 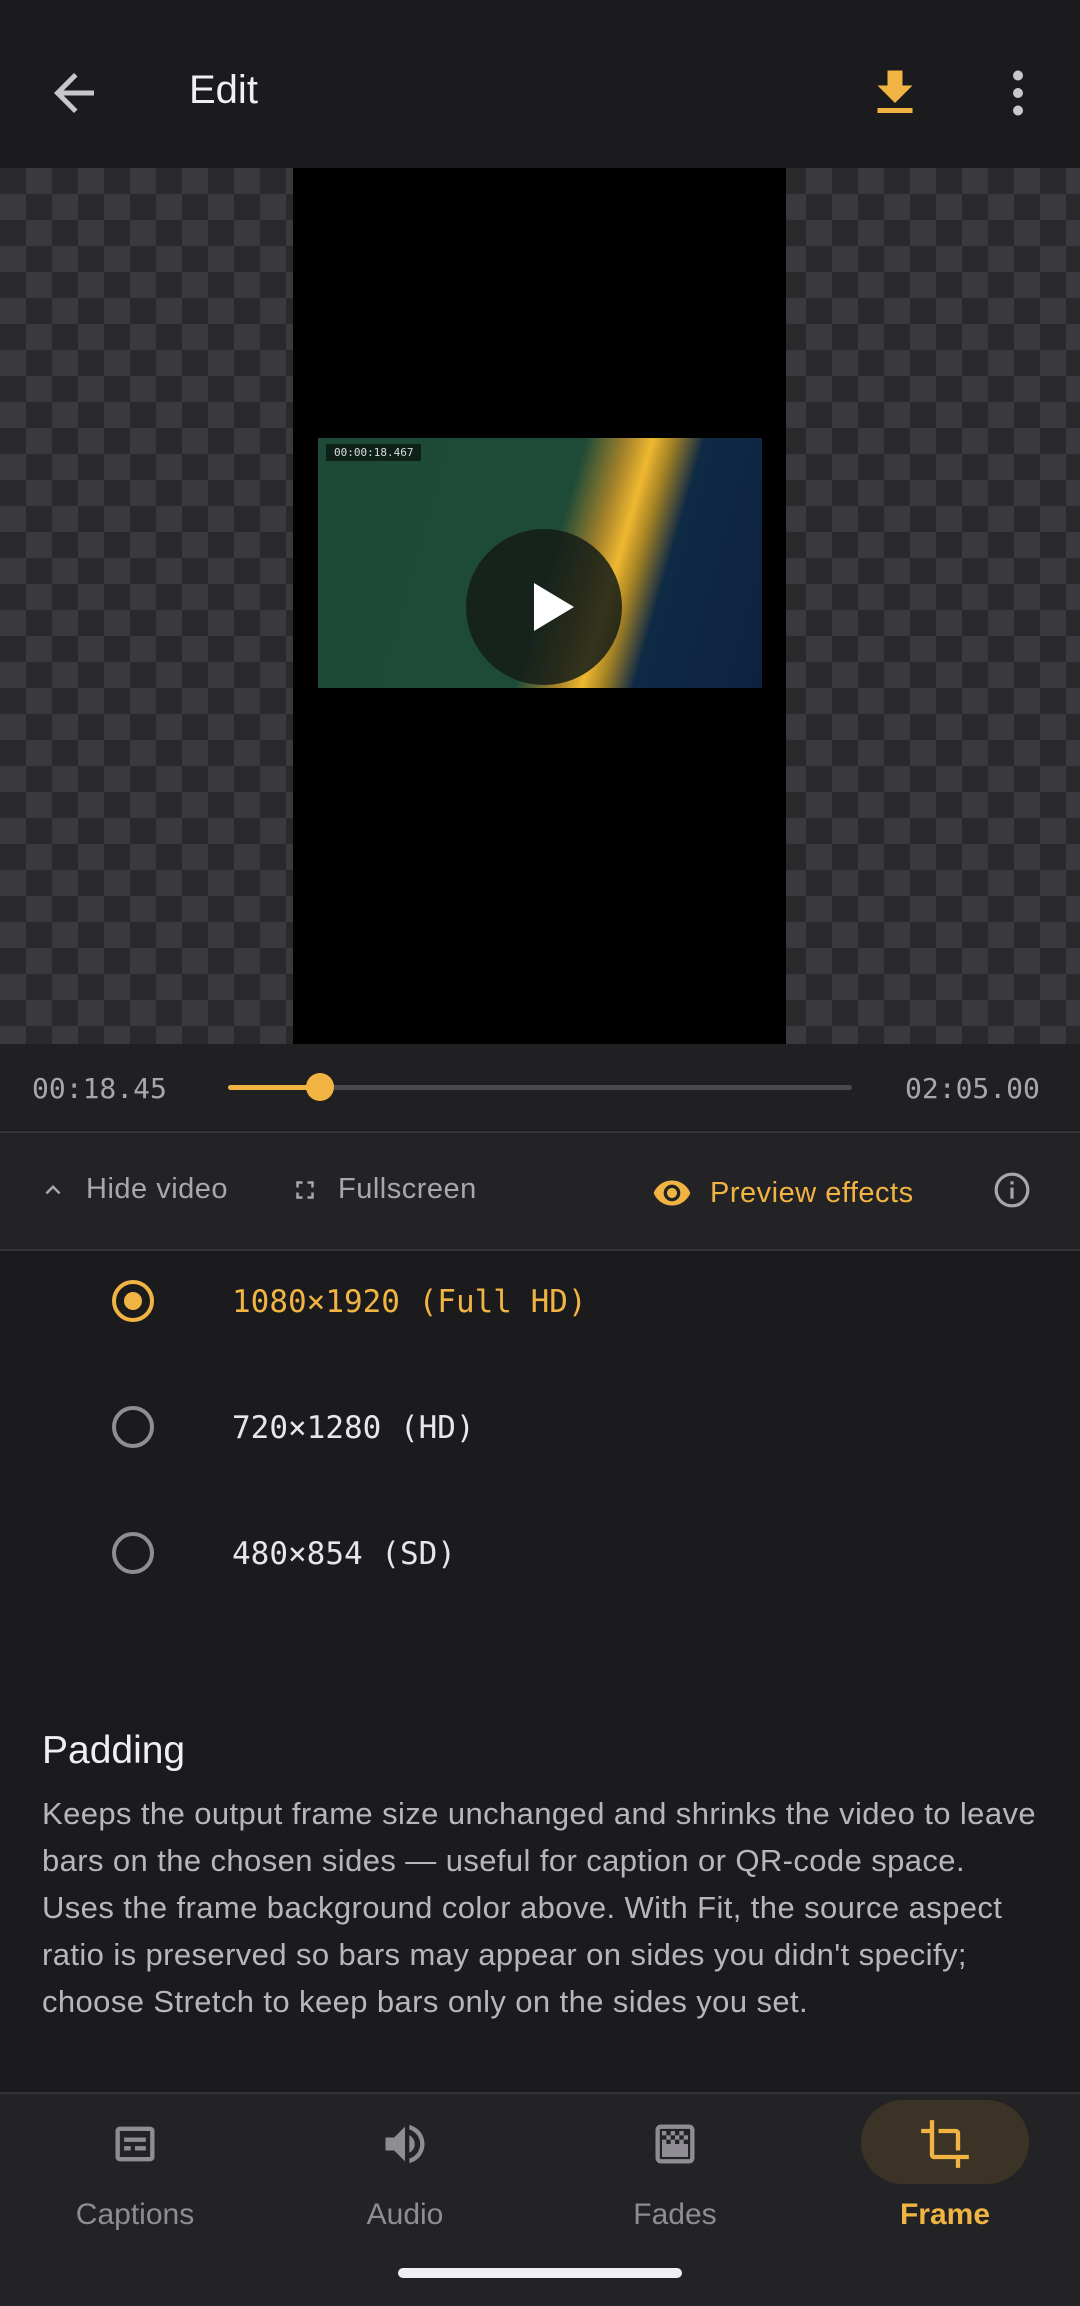 What do you see at coordinates (135, 2144) in the screenshot?
I see `captions-icon` at bounding box center [135, 2144].